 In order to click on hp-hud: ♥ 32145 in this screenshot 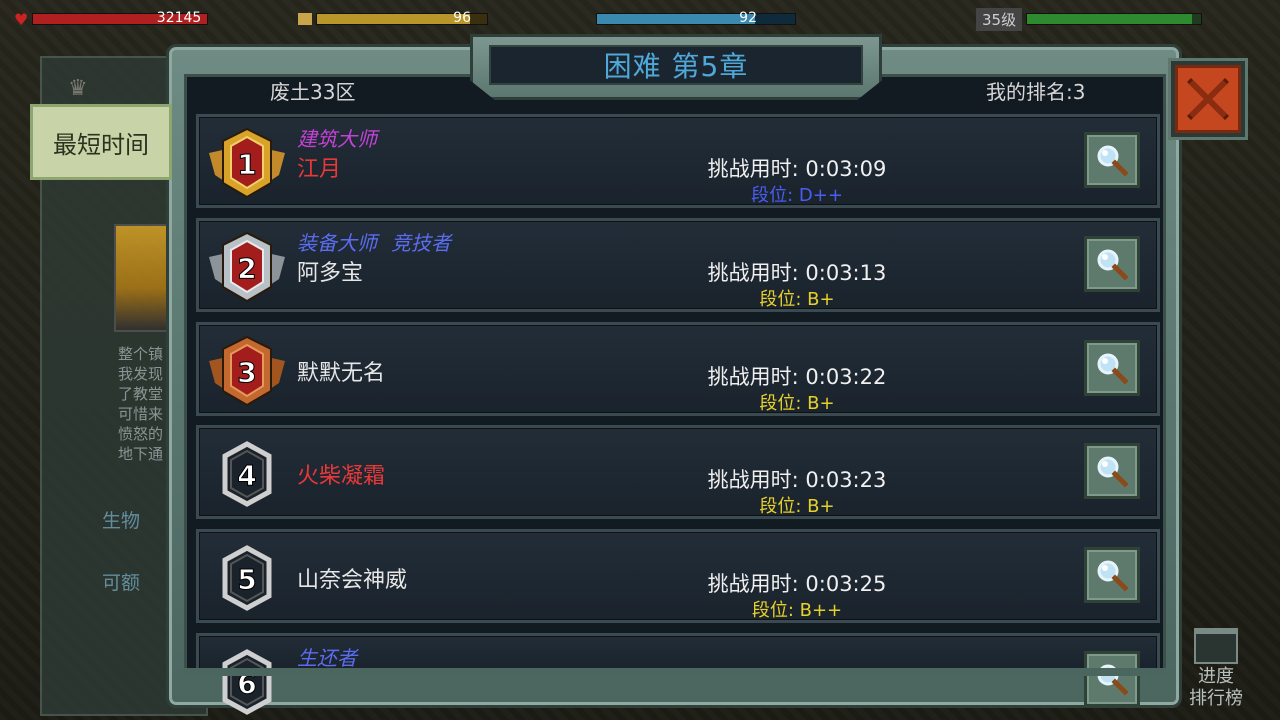, I will do `click(114, 19)`.